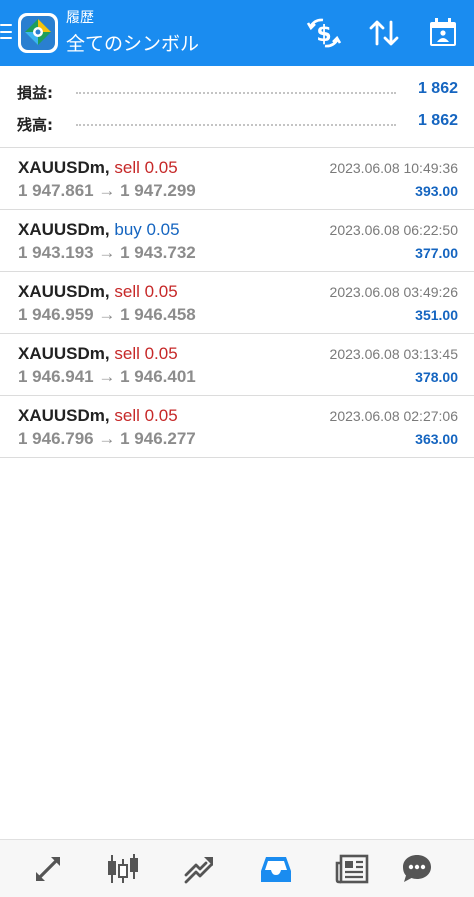 The image size is (474, 897). I want to click on deal-open-price: 1 947.861, so click(56, 190).